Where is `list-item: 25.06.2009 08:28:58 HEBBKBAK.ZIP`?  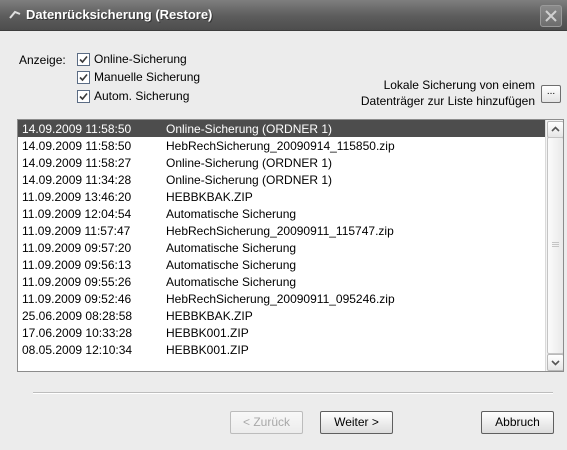
list-item: 25.06.2009 08:28:58 HEBBKBAK.ZIP is located at coordinates (281, 315).